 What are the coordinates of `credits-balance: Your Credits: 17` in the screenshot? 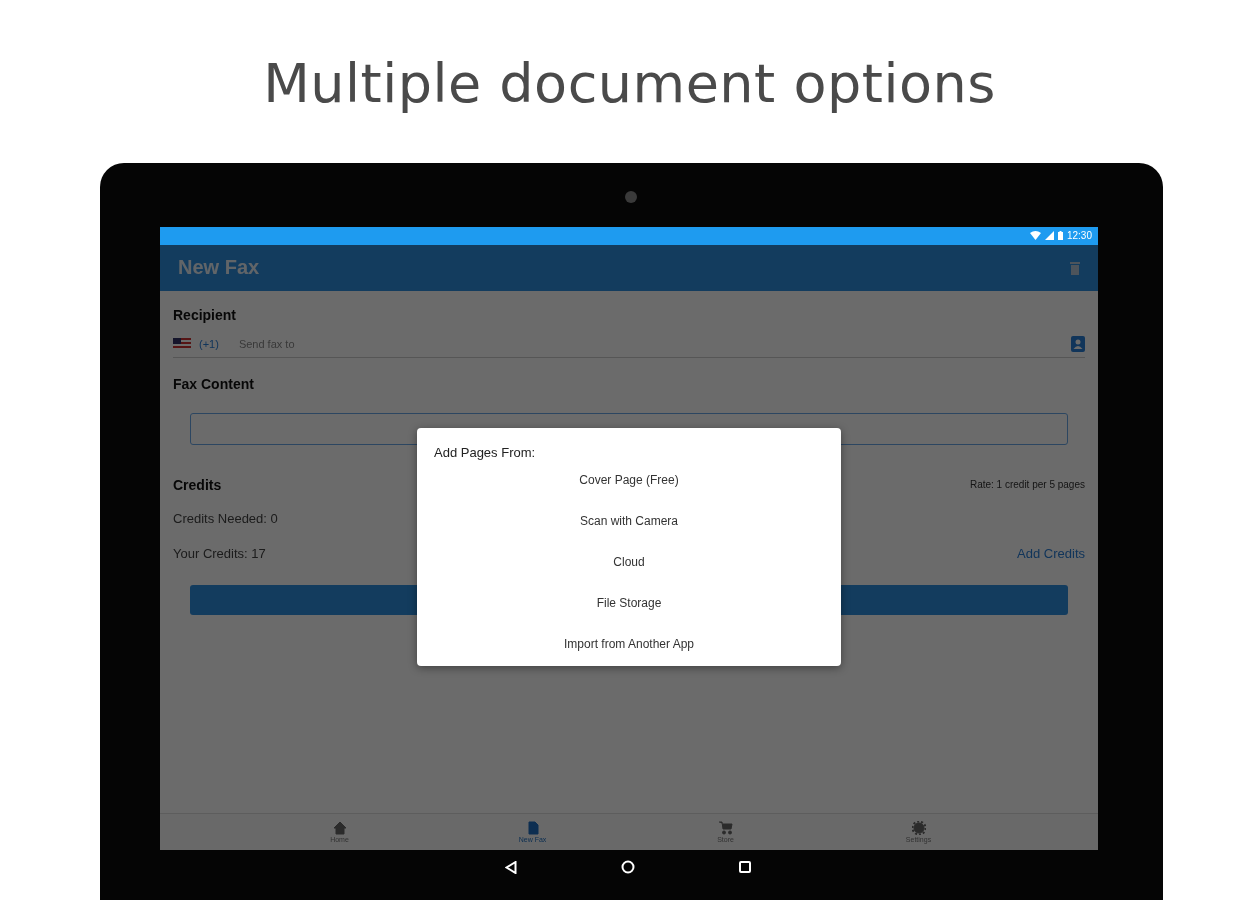 It's located at (219, 553).